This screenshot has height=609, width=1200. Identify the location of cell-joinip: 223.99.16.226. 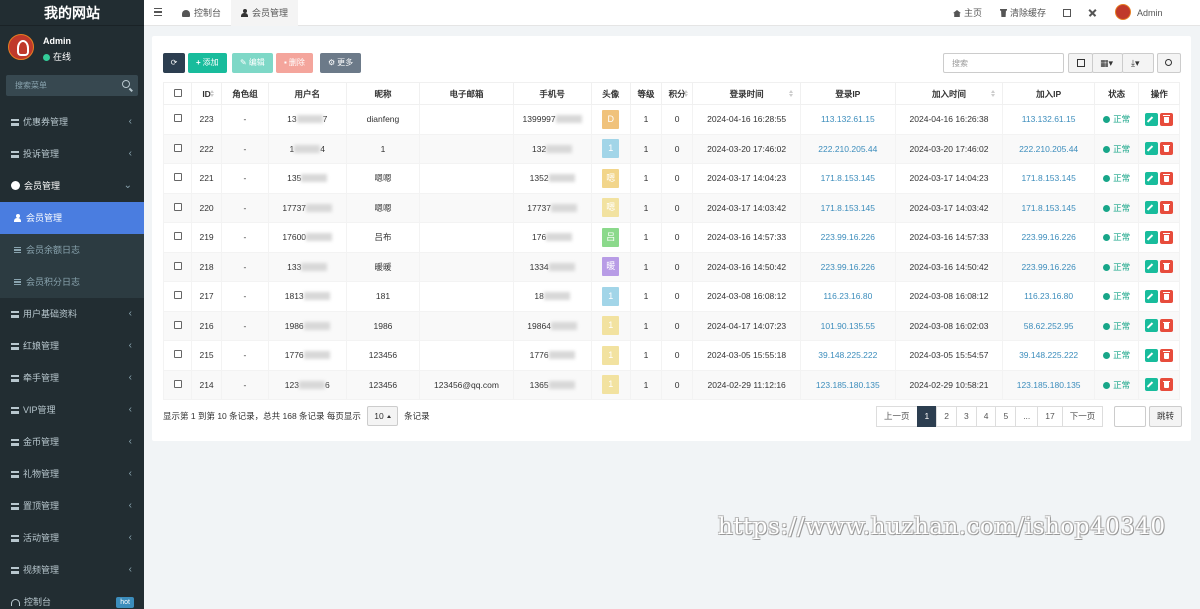
(1048, 266).